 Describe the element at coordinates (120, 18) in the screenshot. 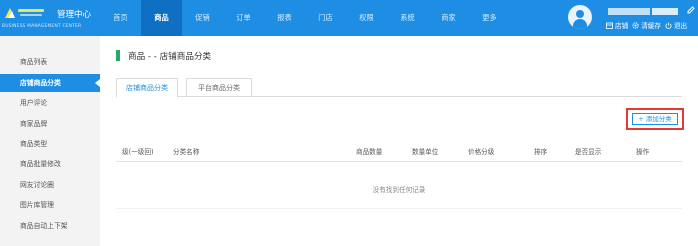

I see `nav-item-home: 首页` at that location.